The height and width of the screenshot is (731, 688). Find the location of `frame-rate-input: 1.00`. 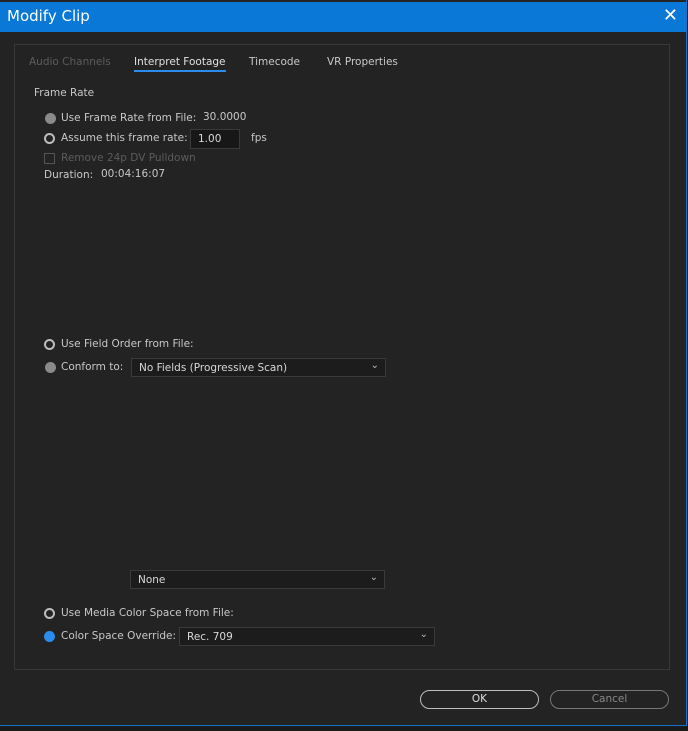

frame-rate-input: 1.00 is located at coordinates (215, 139).